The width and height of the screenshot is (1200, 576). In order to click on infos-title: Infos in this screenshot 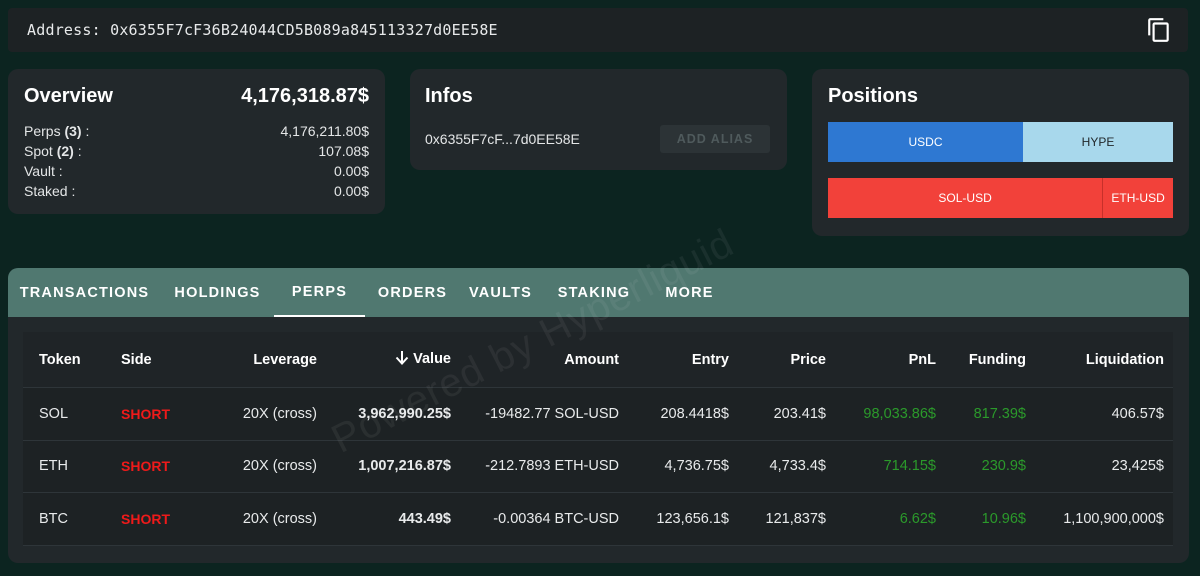, I will do `click(449, 96)`.